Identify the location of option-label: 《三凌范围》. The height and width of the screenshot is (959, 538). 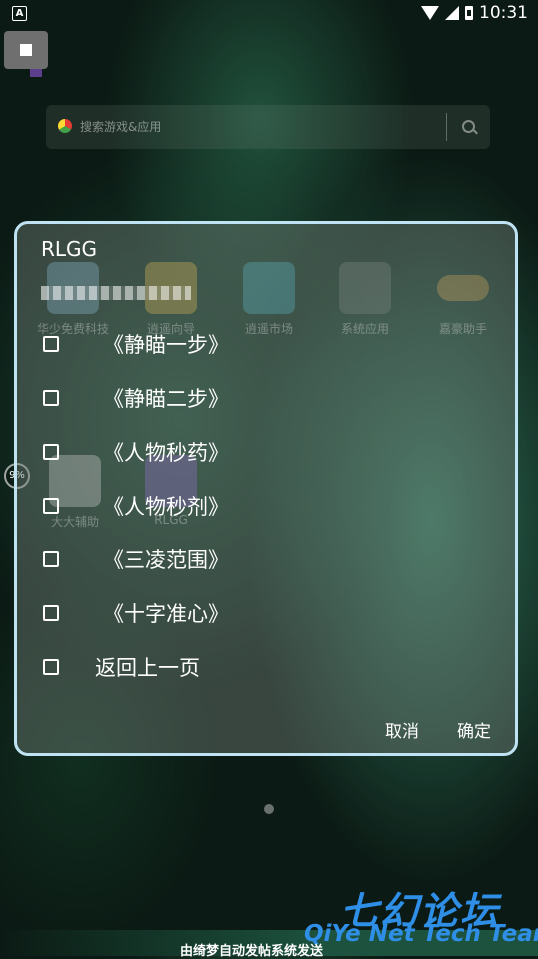
(166, 560).